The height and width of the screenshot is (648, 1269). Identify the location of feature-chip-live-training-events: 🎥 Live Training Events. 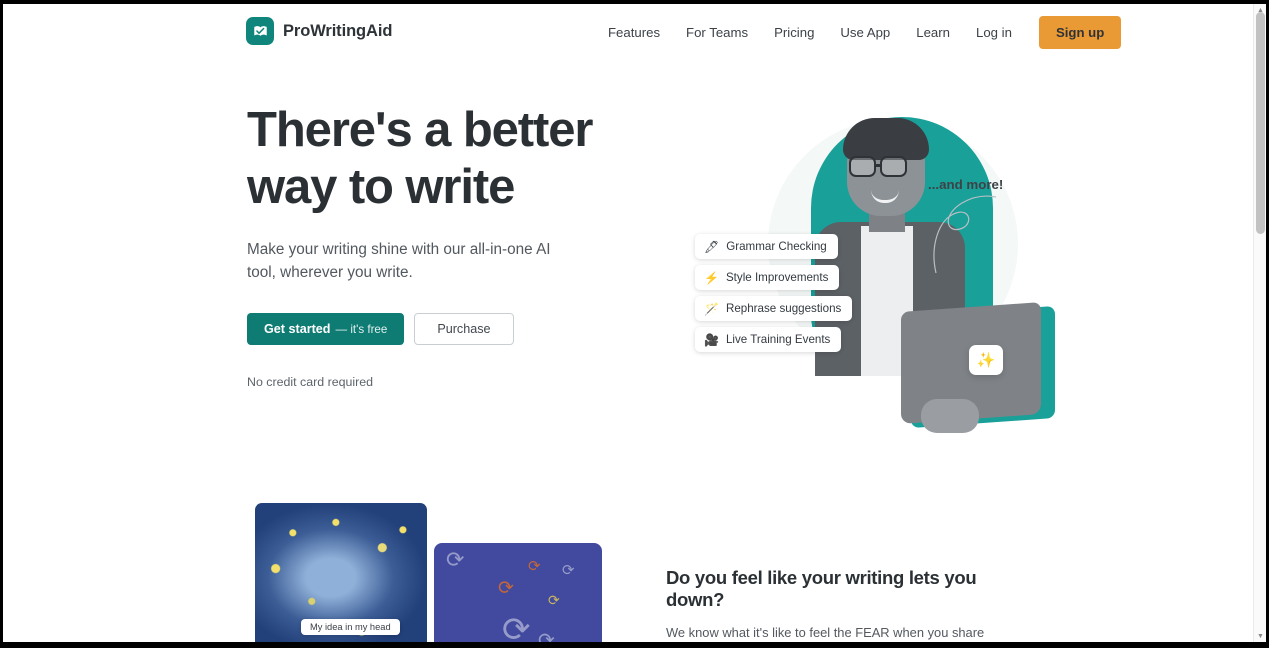
(768, 339).